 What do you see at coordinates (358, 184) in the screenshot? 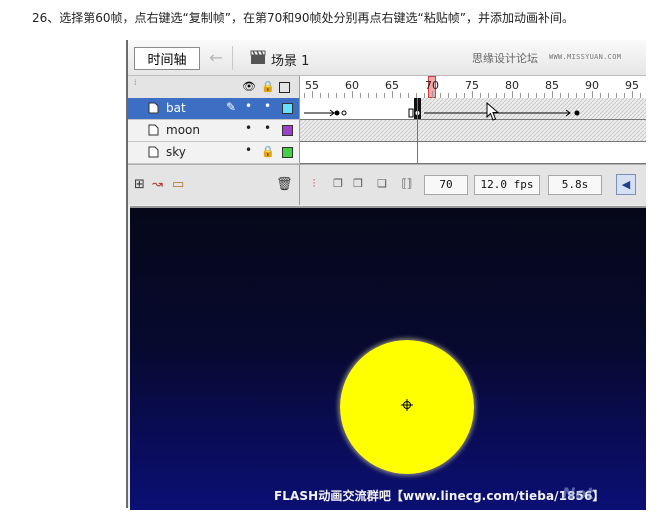
I see `onion-skin-outlines-icon: ❒` at bounding box center [358, 184].